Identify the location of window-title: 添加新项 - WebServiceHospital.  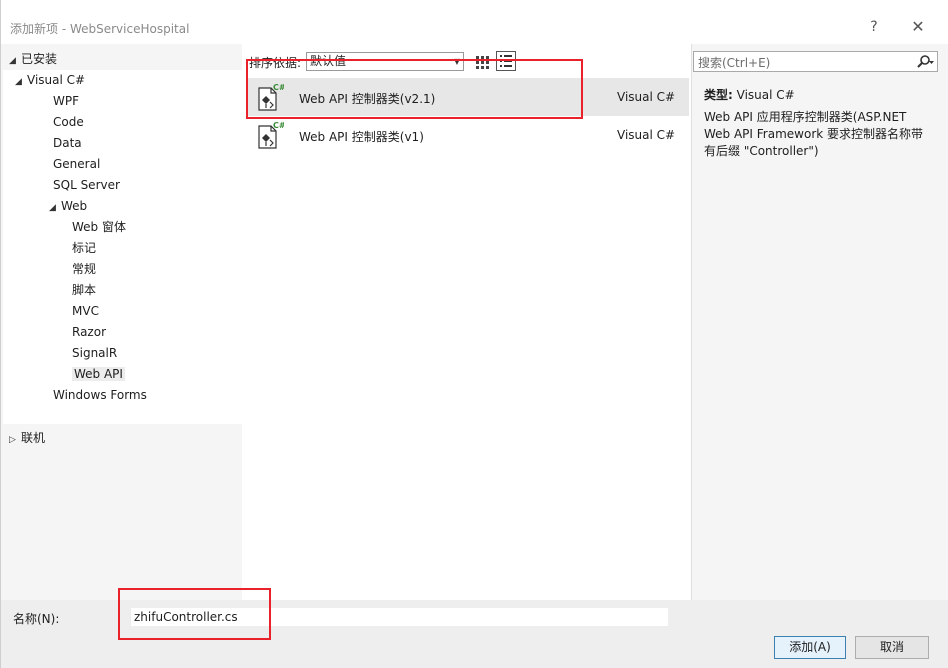
(100, 29).